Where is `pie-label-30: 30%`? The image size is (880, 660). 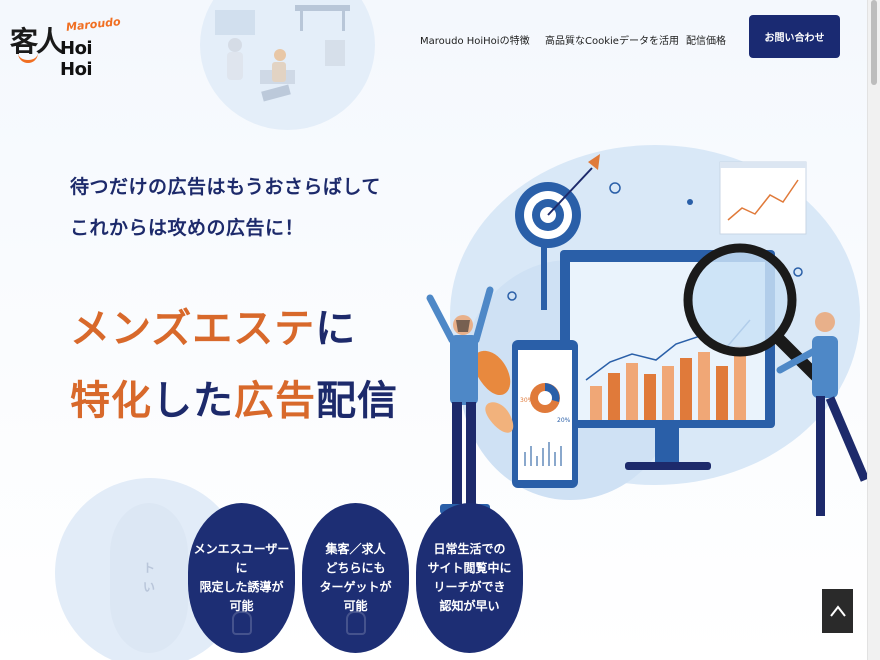
pie-label-30: 30% is located at coordinates (527, 400).